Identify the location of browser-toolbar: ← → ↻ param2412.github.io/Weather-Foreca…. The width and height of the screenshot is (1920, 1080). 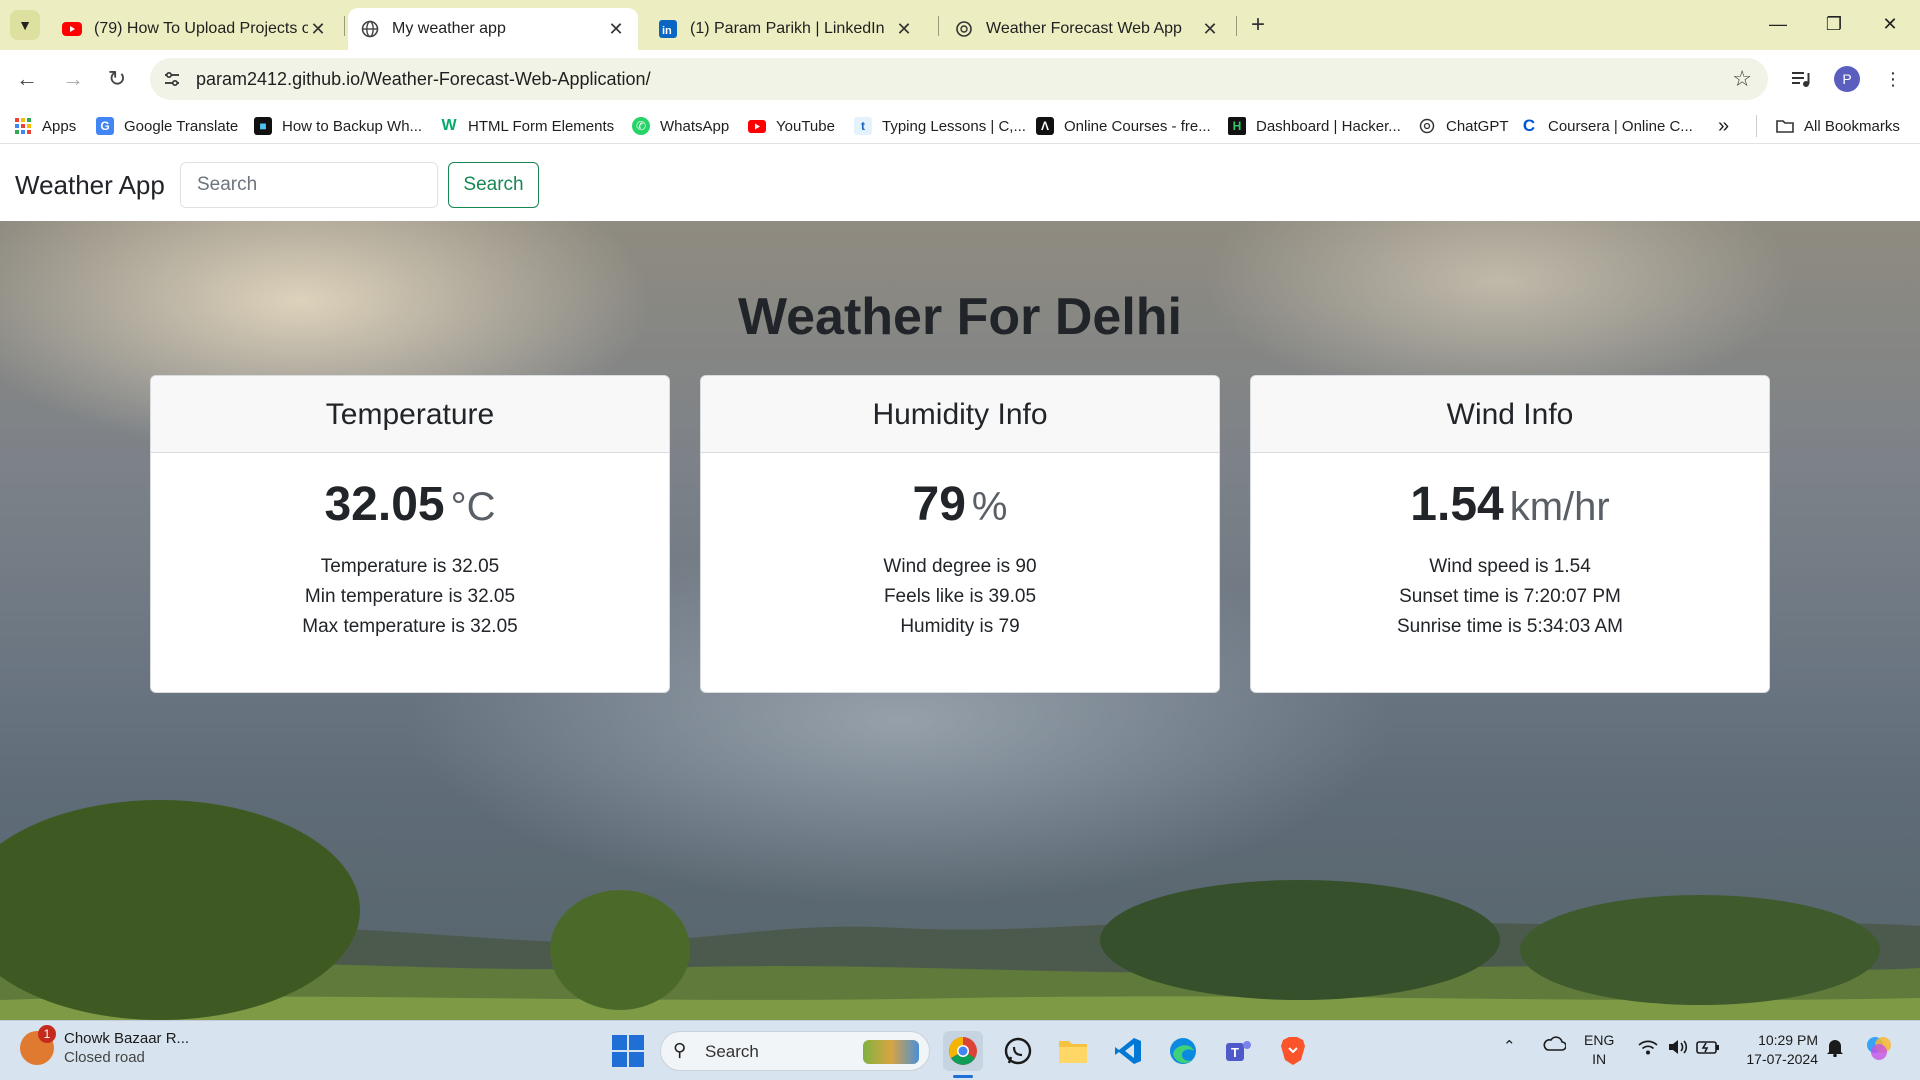
(960, 79).